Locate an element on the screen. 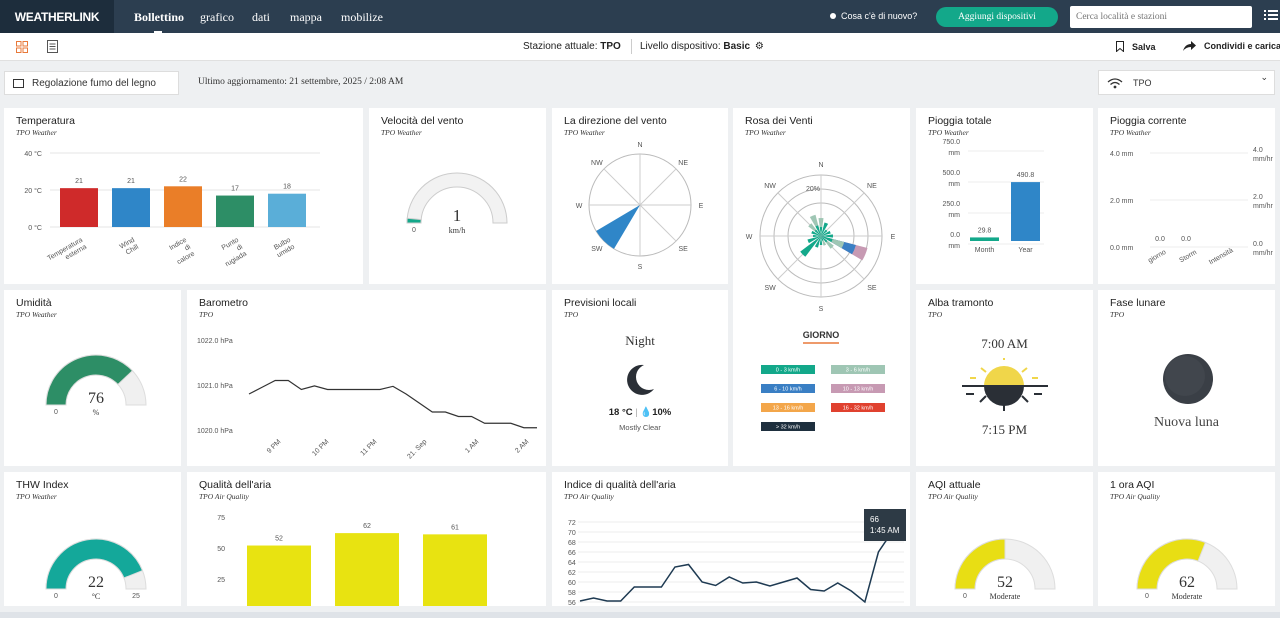 Image resolution: width=1280 pixels, height=618 pixels. category-label: Storm is located at coordinates (1188, 256).